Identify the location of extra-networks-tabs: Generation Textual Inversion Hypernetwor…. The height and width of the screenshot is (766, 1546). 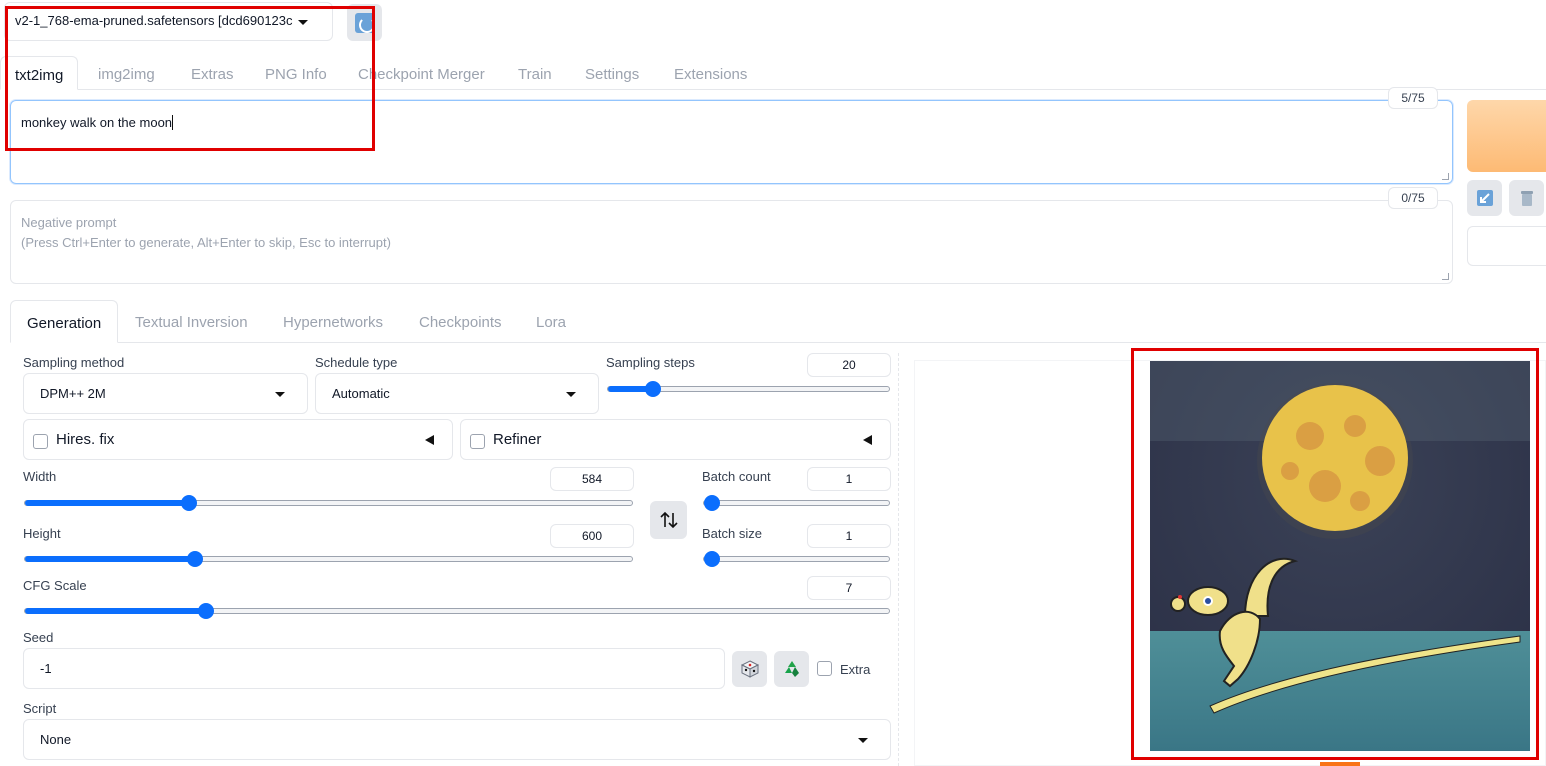
(778, 321).